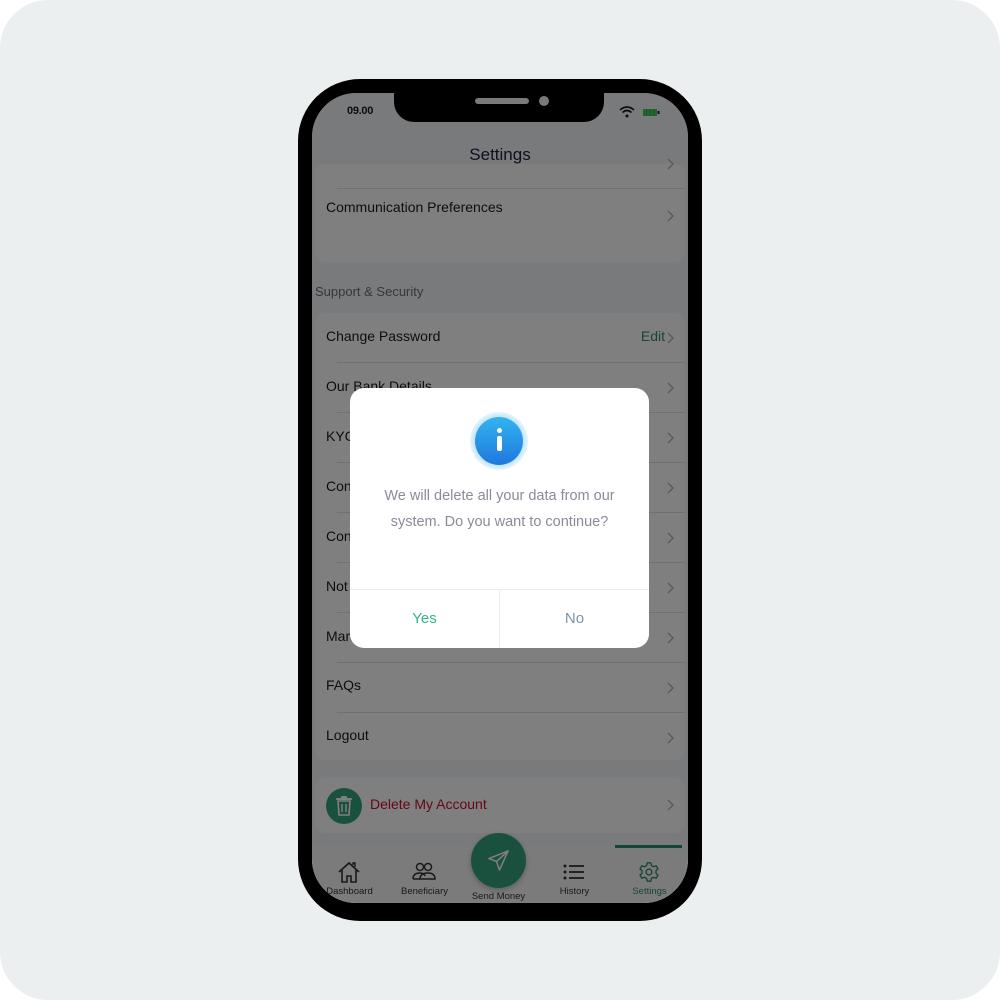 The width and height of the screenshot is (1000, 1000). What do you see at coordinates (499, 430) in the screenshot?
I see `info-icon-dot` at bounding box center [499, 430].